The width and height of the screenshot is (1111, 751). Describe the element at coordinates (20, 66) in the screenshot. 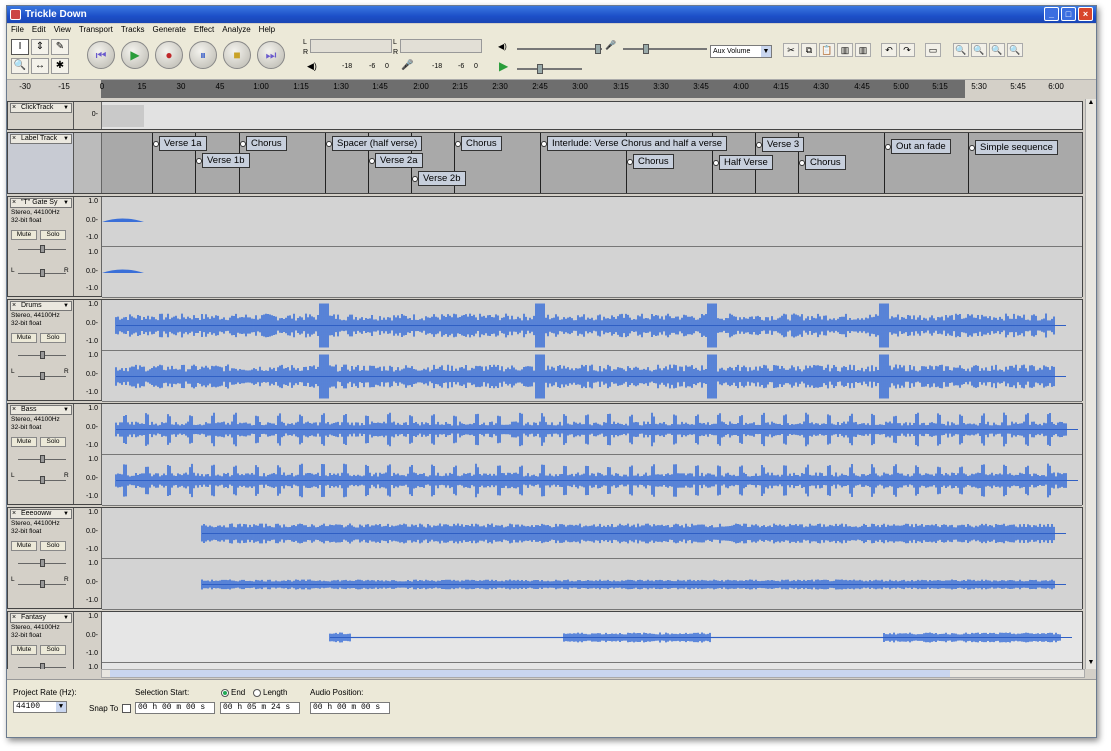

I see `zoom-tool-icon: 🔍` at that location.